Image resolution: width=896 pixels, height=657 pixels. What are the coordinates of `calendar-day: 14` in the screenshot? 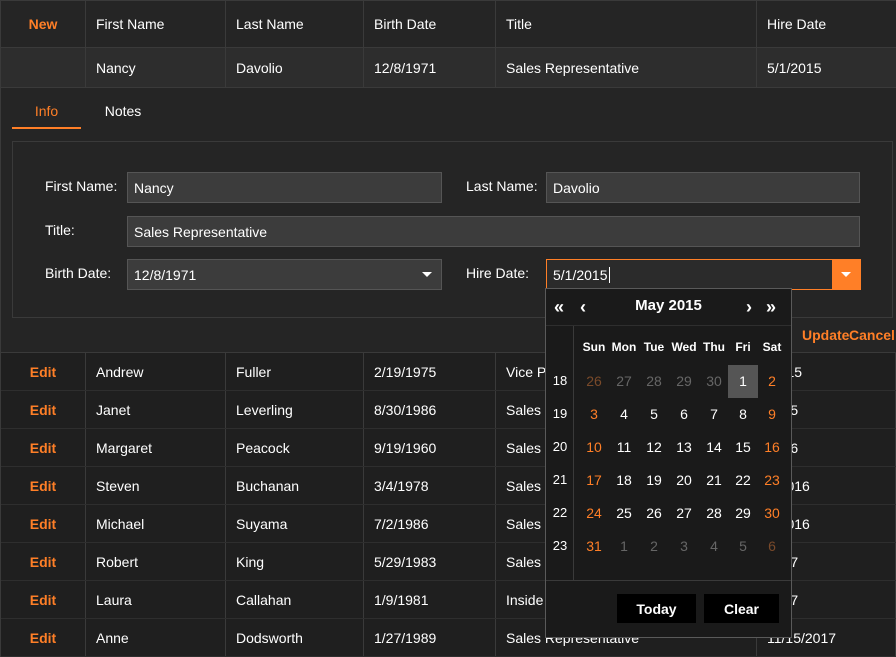 It's located at (714, 447).